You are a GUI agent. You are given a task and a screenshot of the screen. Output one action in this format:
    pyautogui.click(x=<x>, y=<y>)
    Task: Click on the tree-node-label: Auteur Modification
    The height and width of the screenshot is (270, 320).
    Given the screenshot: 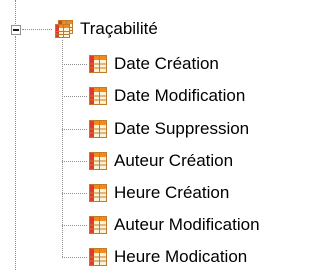 What is the action you would take?
    pyautogui.click(x=187, y=224)
    